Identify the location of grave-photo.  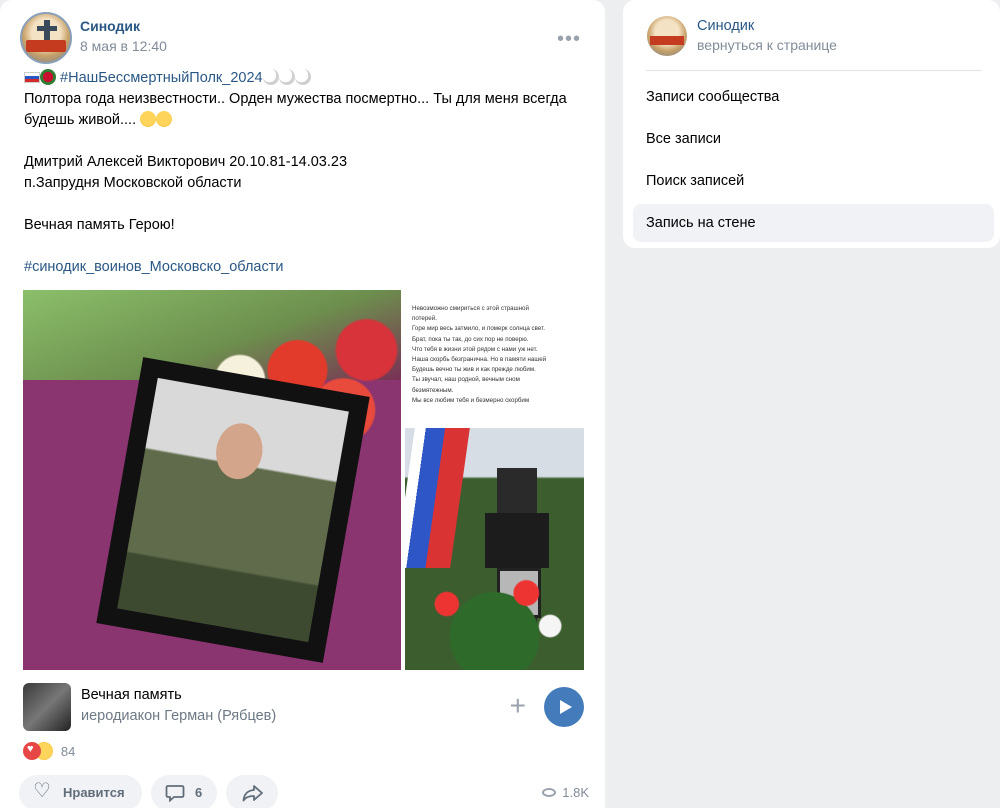
(494, 549).